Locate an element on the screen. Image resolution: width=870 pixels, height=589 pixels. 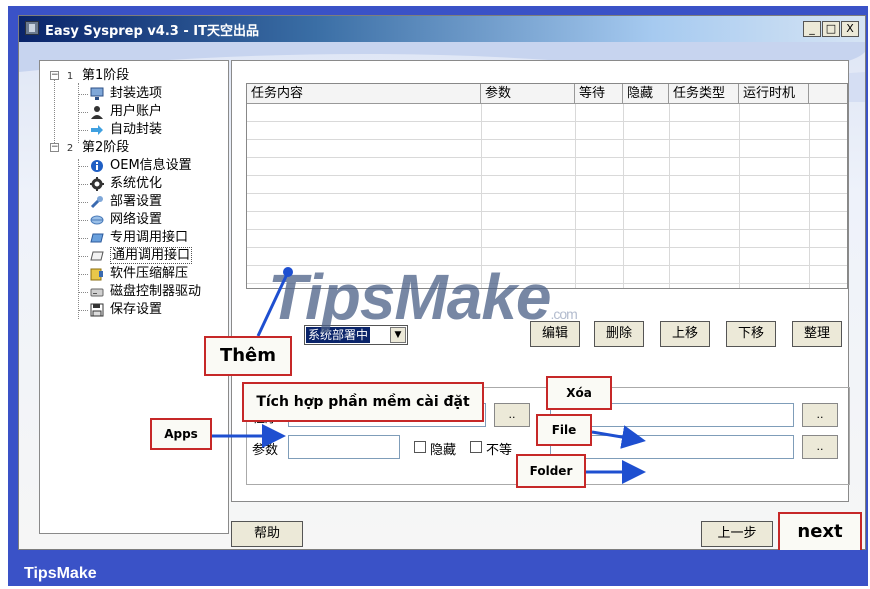
column-header-task-type: 任务类型 is located at coordinates (704, 94).